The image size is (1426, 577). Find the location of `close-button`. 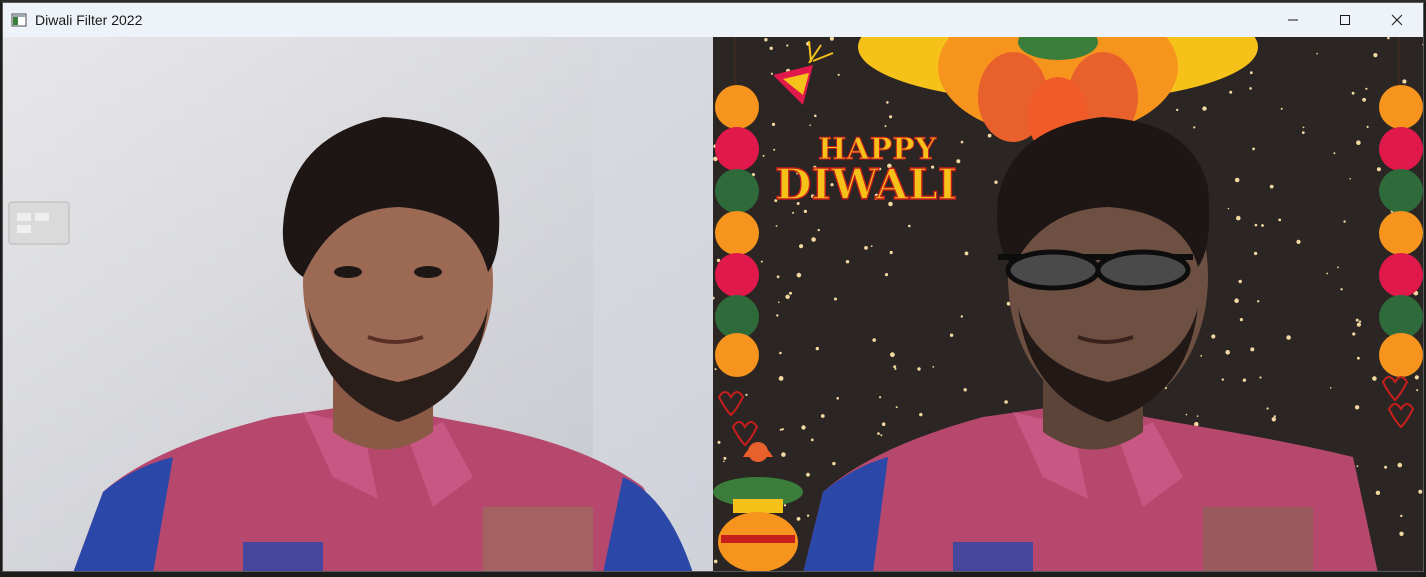

close-button is located at coordinates (1397, 20).